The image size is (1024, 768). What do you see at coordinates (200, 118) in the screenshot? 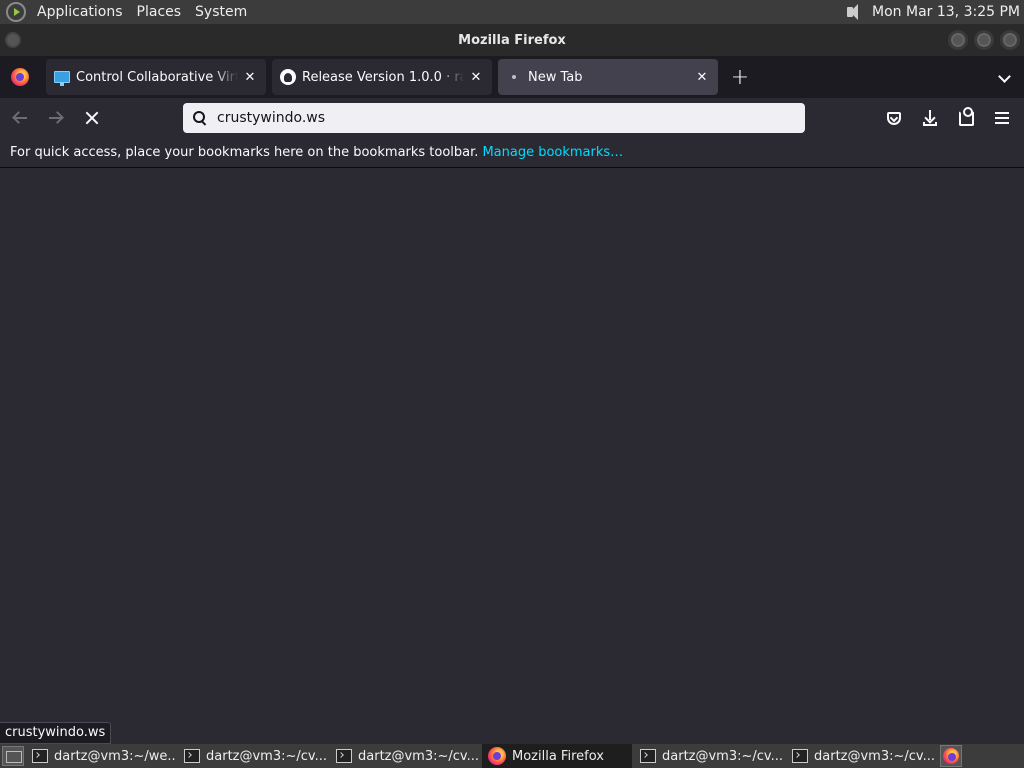
I see `search-icon` at bounding box center [200, 118].